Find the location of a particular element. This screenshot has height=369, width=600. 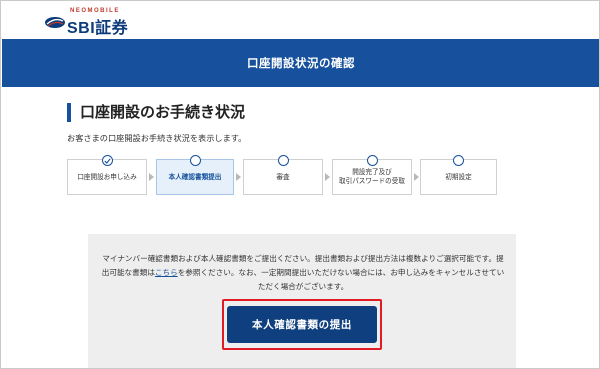

step-label: 審査 is located at coordinates (283, 176).